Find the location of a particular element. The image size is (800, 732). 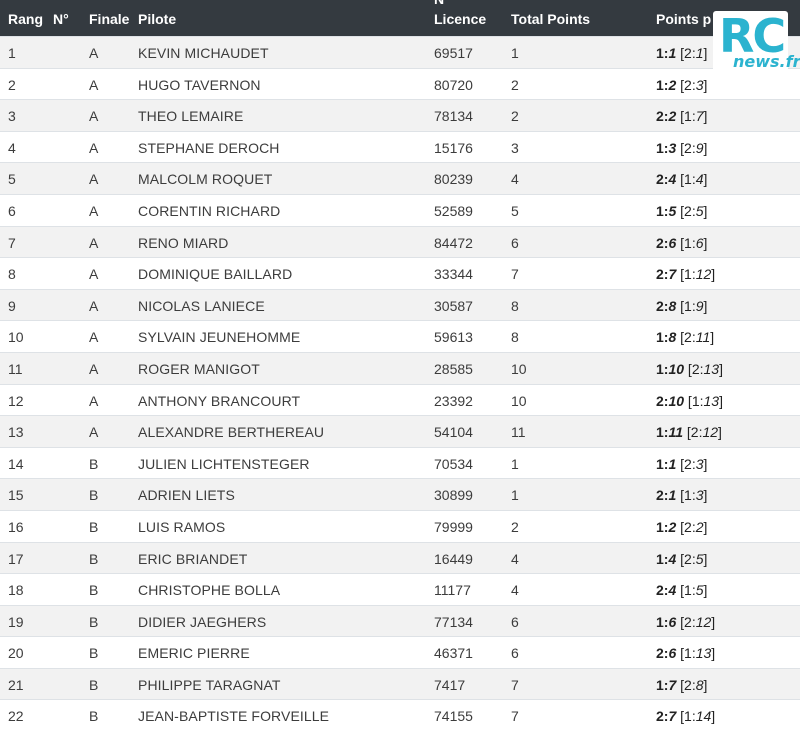

cell-pilote: THEO LEMAIRE is located at coordinates (191, 116).